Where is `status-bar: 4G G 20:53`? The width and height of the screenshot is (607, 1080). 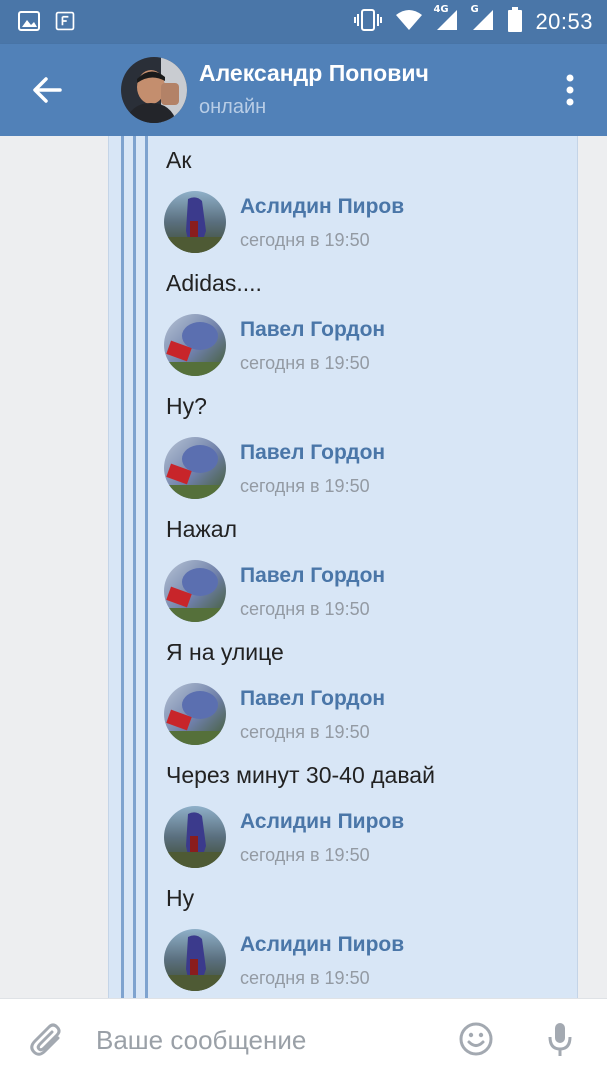
status-bar: 4G G 20:53 is located at coordinates (303, 22).